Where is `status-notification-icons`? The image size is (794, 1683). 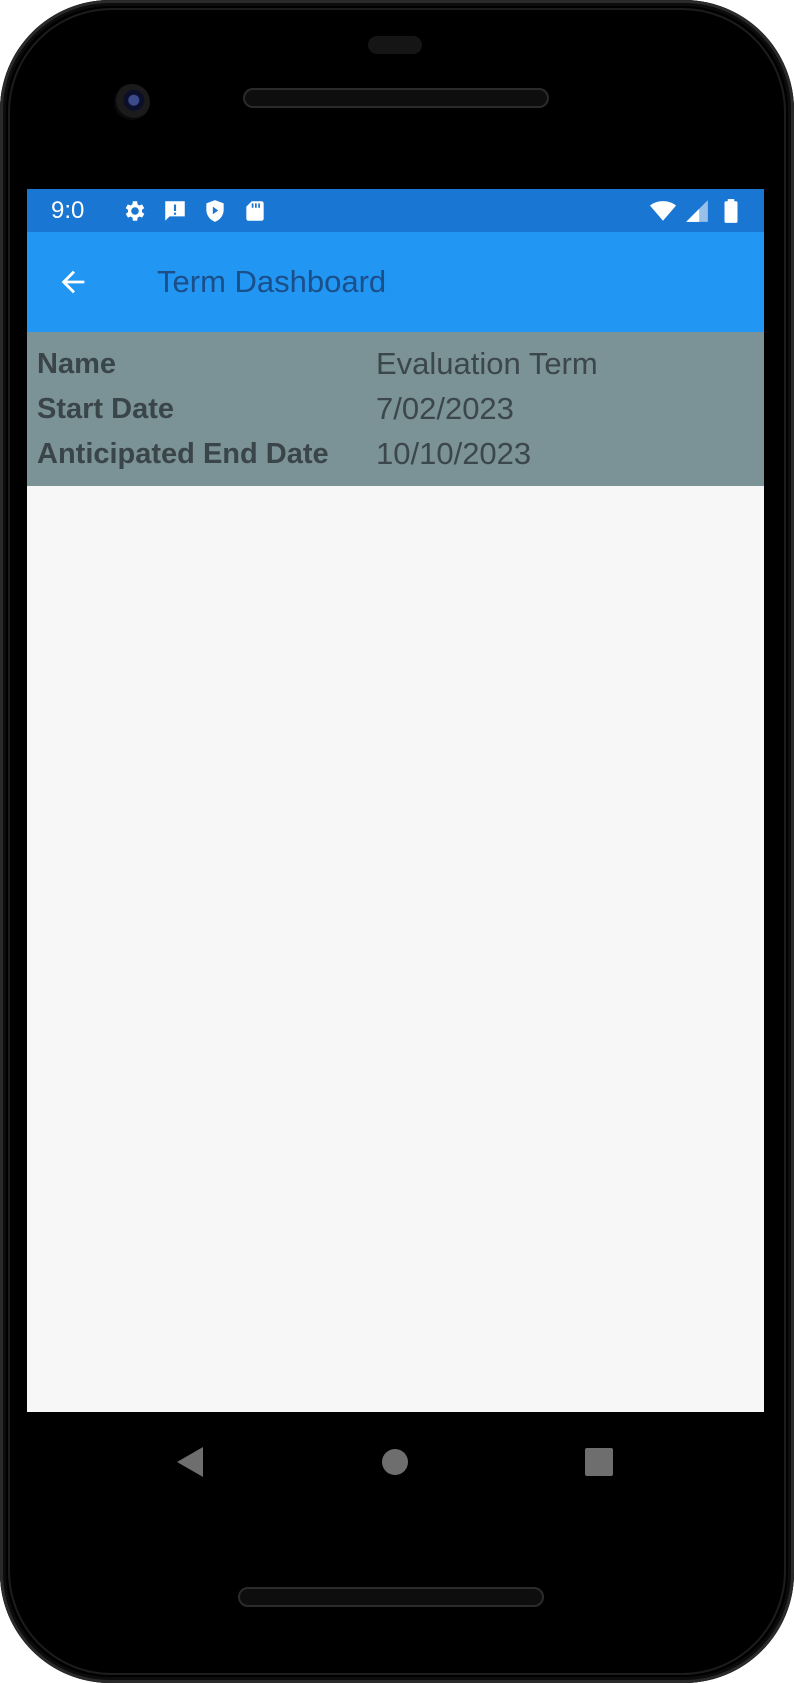 status-notification-icons is located at coordinates (195, 211).